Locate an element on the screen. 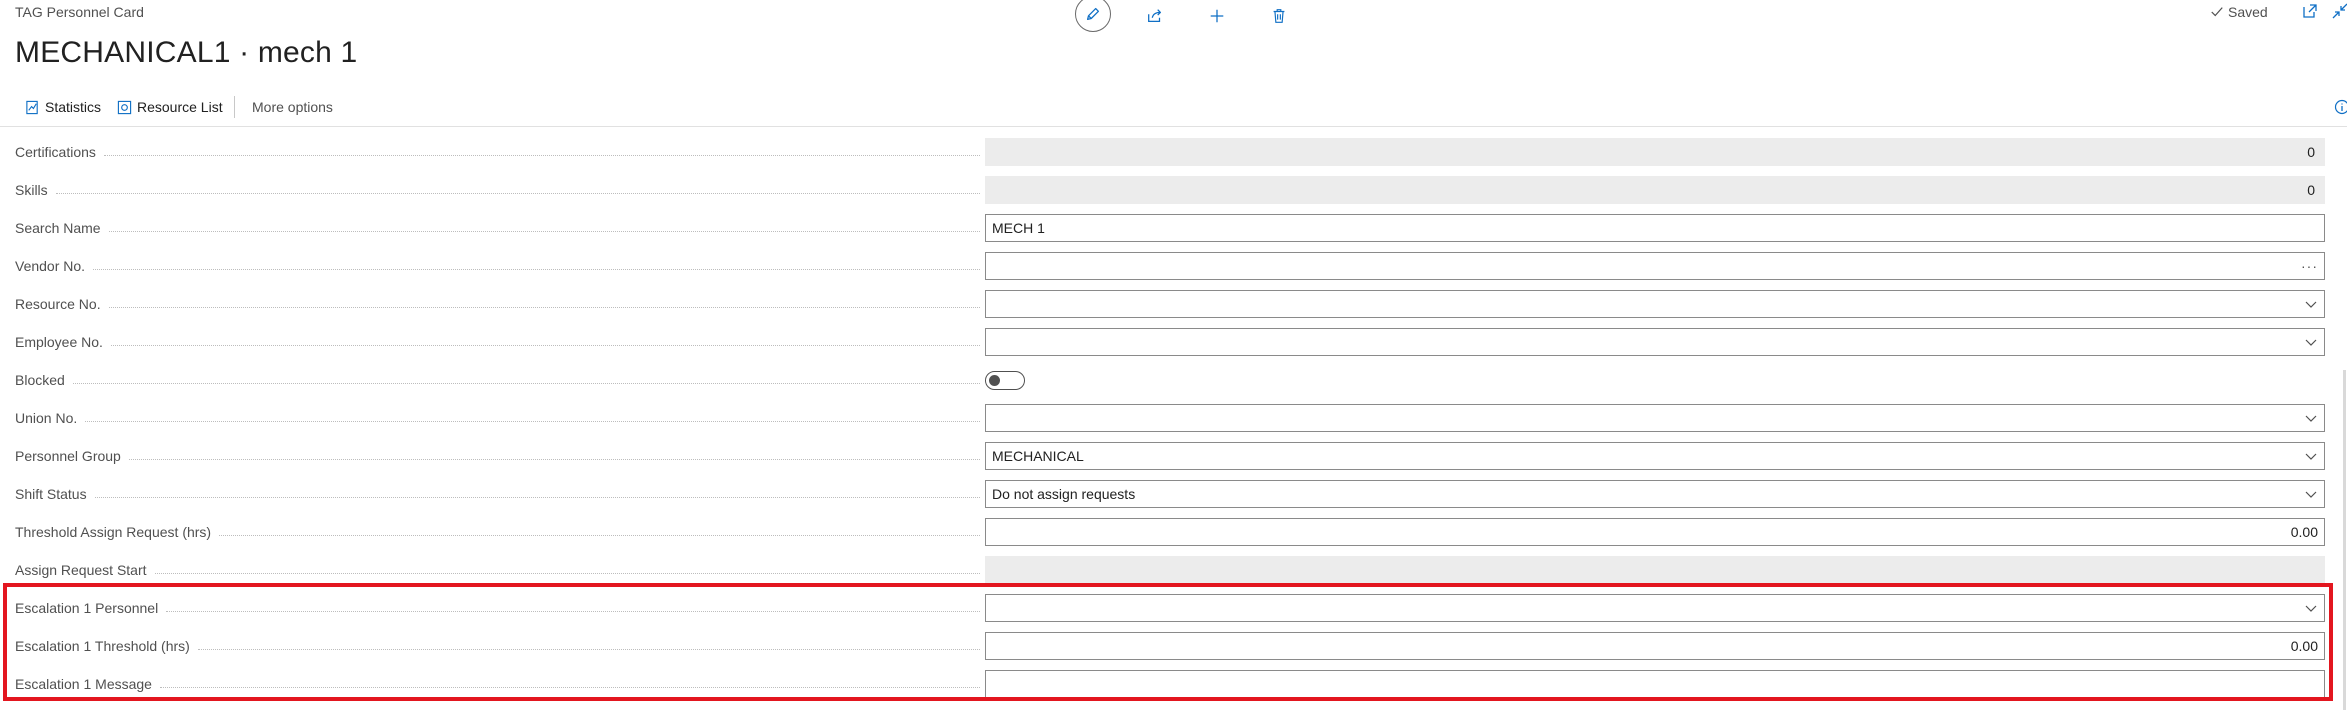 The height and width of the screenshot is (716, 2347). vendor-no-input: ··· is located at coordinates (1655, 266).